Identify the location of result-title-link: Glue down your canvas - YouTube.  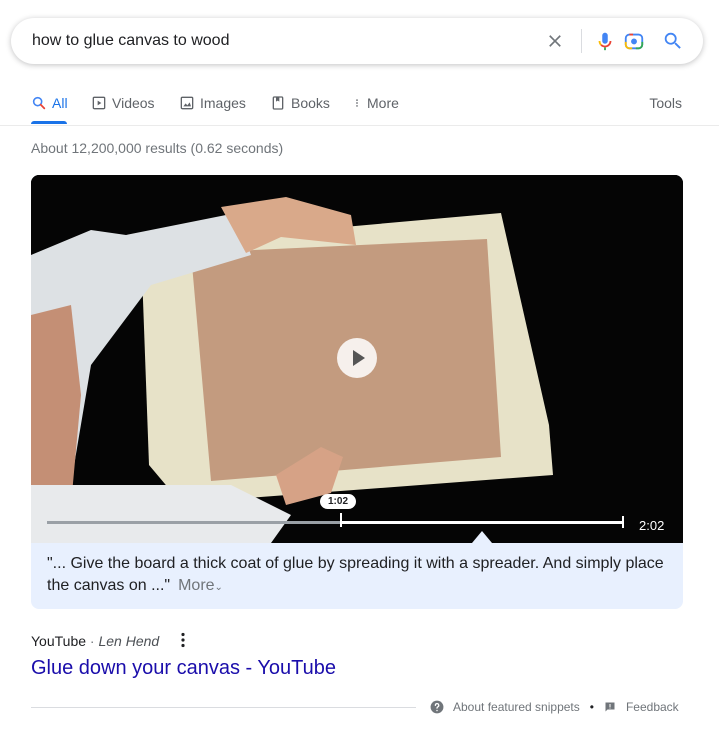
(183, 668).